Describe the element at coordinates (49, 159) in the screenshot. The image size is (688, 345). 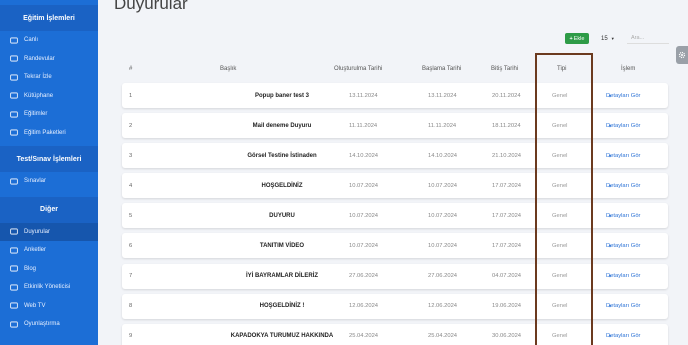
I see `sidebar-section-title: Test/Sınav İşlemleri` at that location.